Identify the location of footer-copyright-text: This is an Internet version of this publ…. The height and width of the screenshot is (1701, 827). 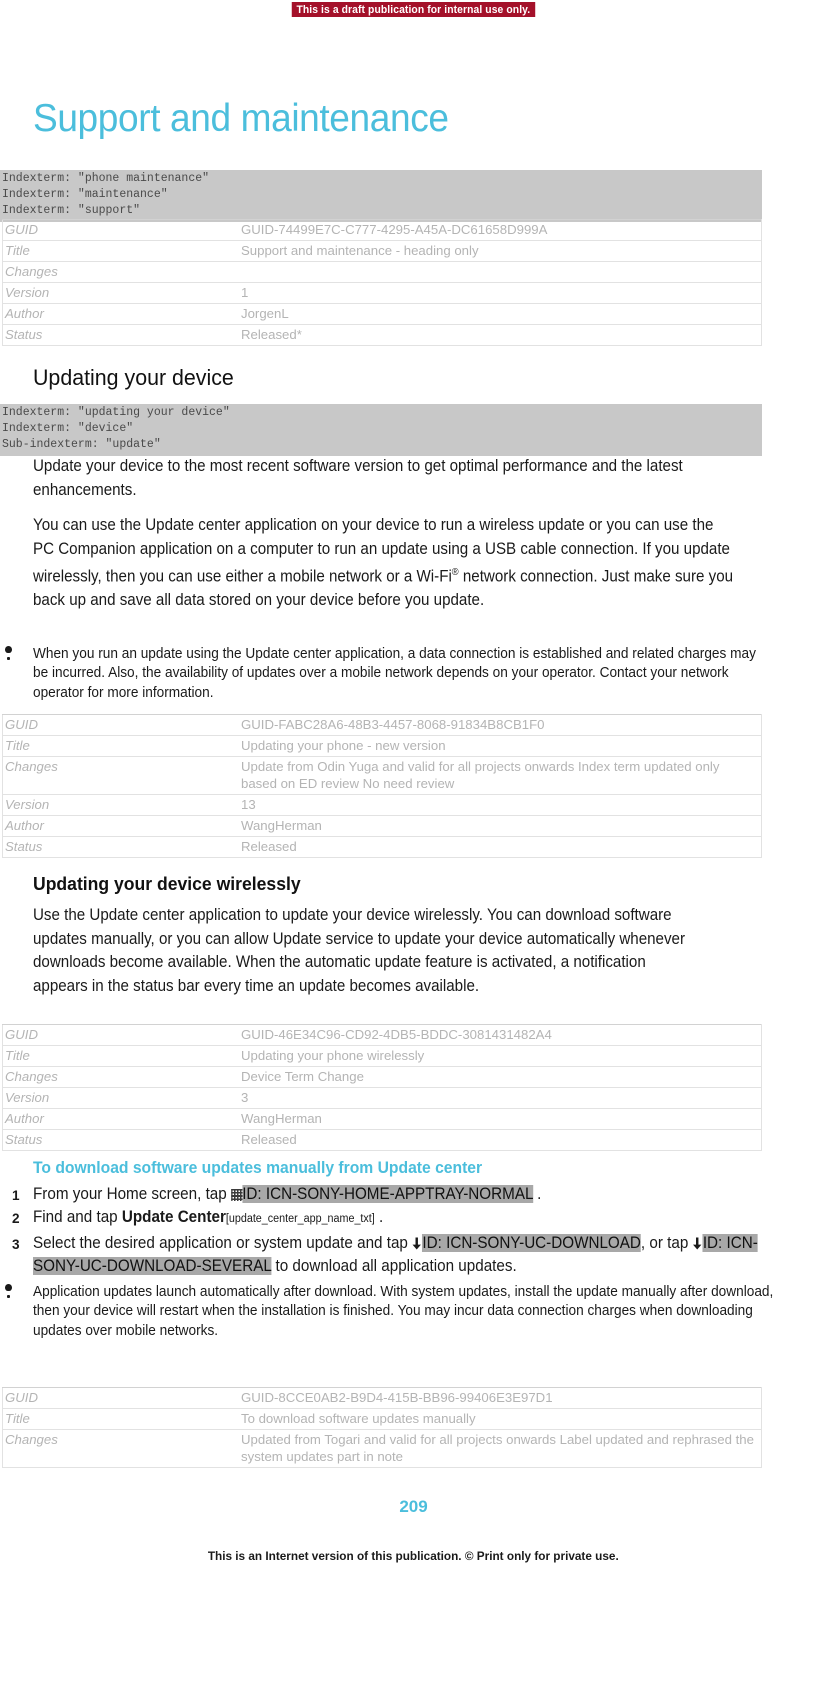
(413, 1556).